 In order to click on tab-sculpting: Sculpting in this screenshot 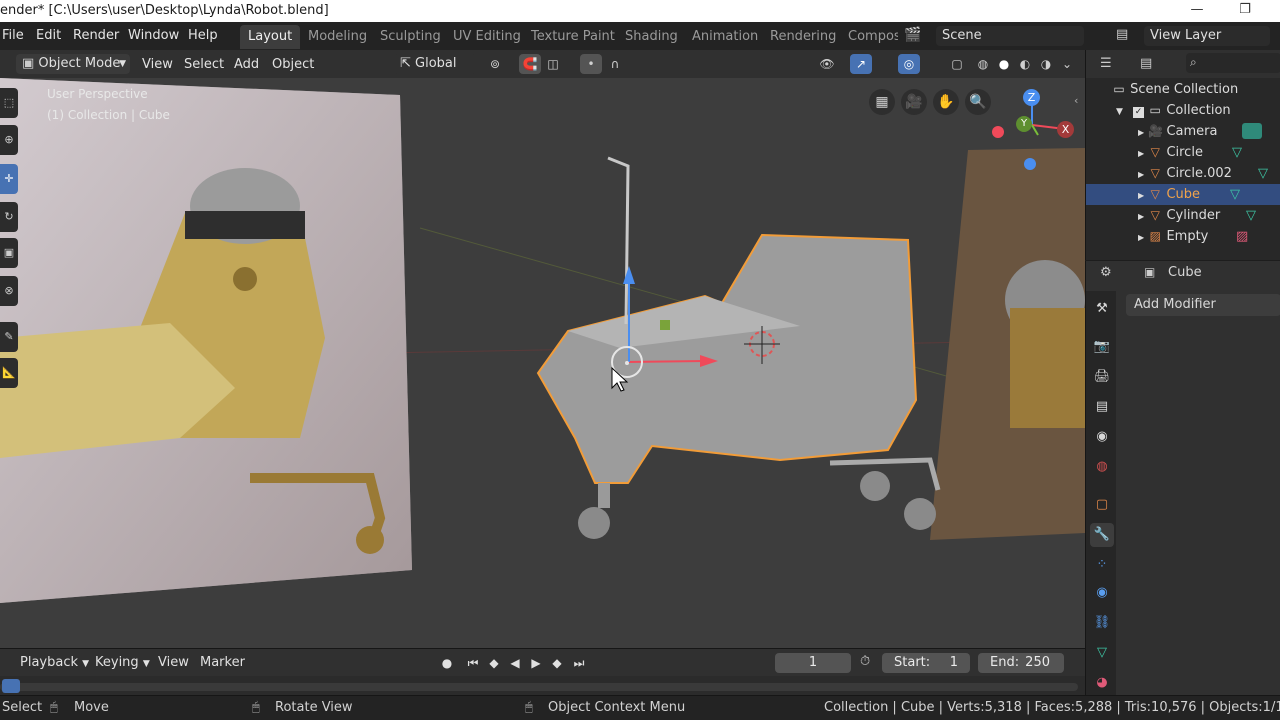, I will do `click(410, 37)`.